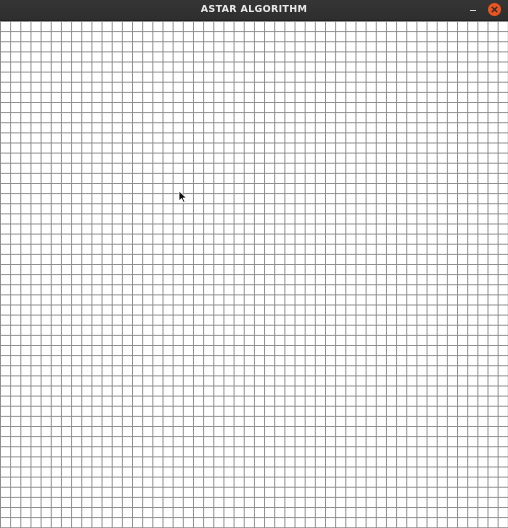 Image resolution: width=508 pixels, height=528 pixels. What do you see at coordinates (182, 196) in the screenshot?
I see `mouse-pointer-icon` at bounding box center [182, 196].